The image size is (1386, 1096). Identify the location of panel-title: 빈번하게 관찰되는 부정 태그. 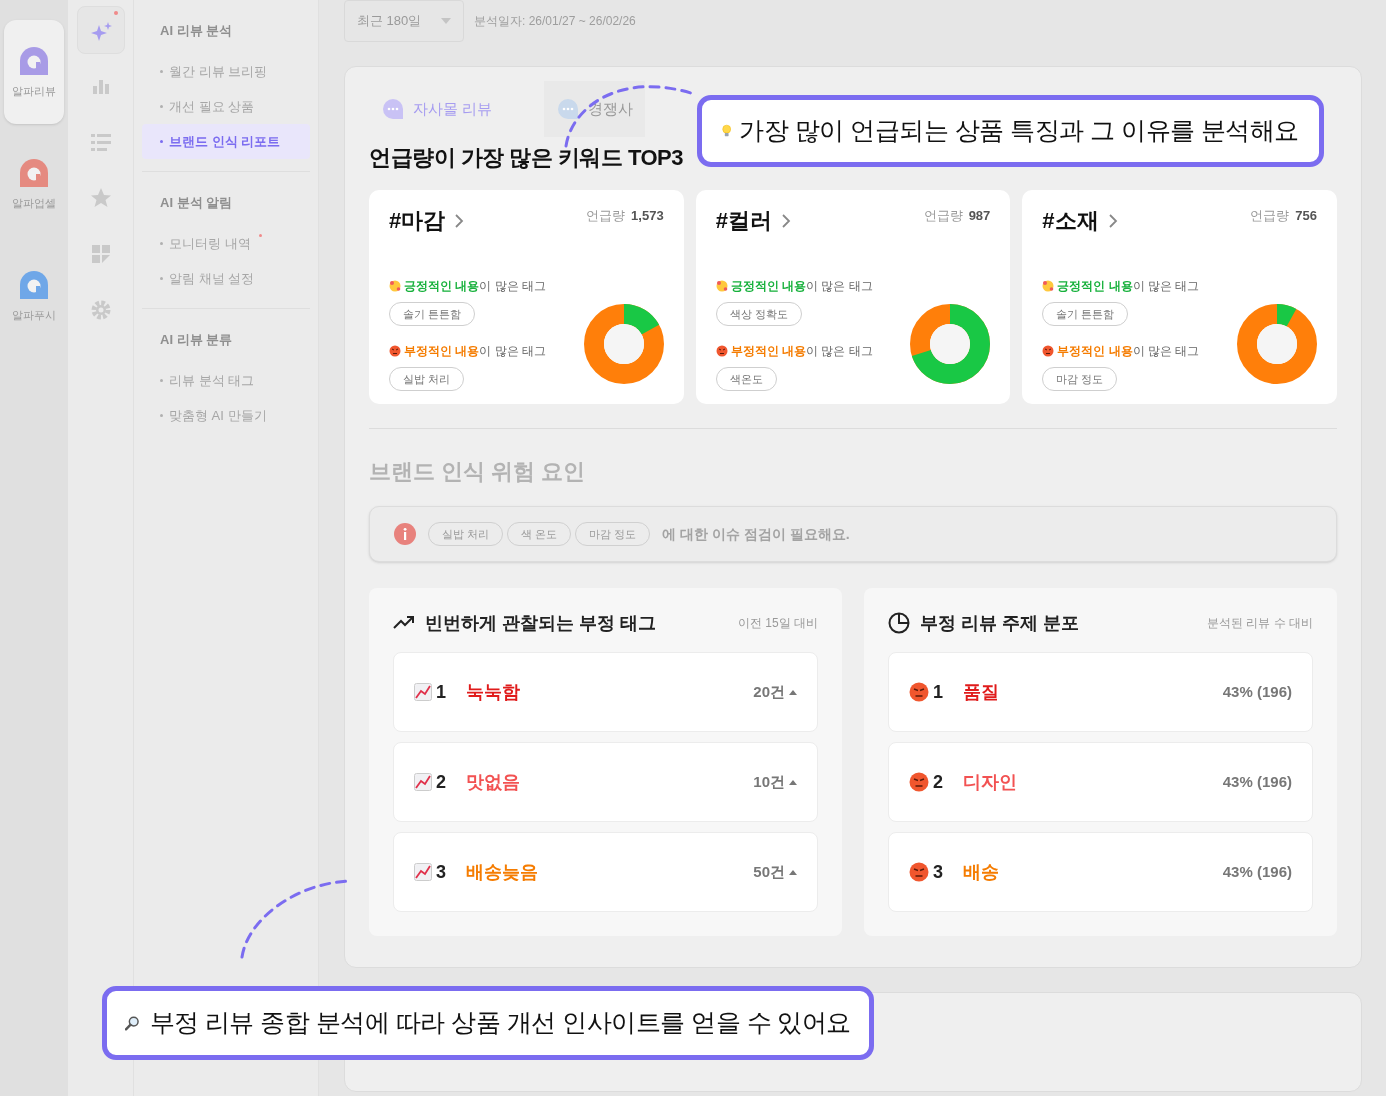
(540, 623).